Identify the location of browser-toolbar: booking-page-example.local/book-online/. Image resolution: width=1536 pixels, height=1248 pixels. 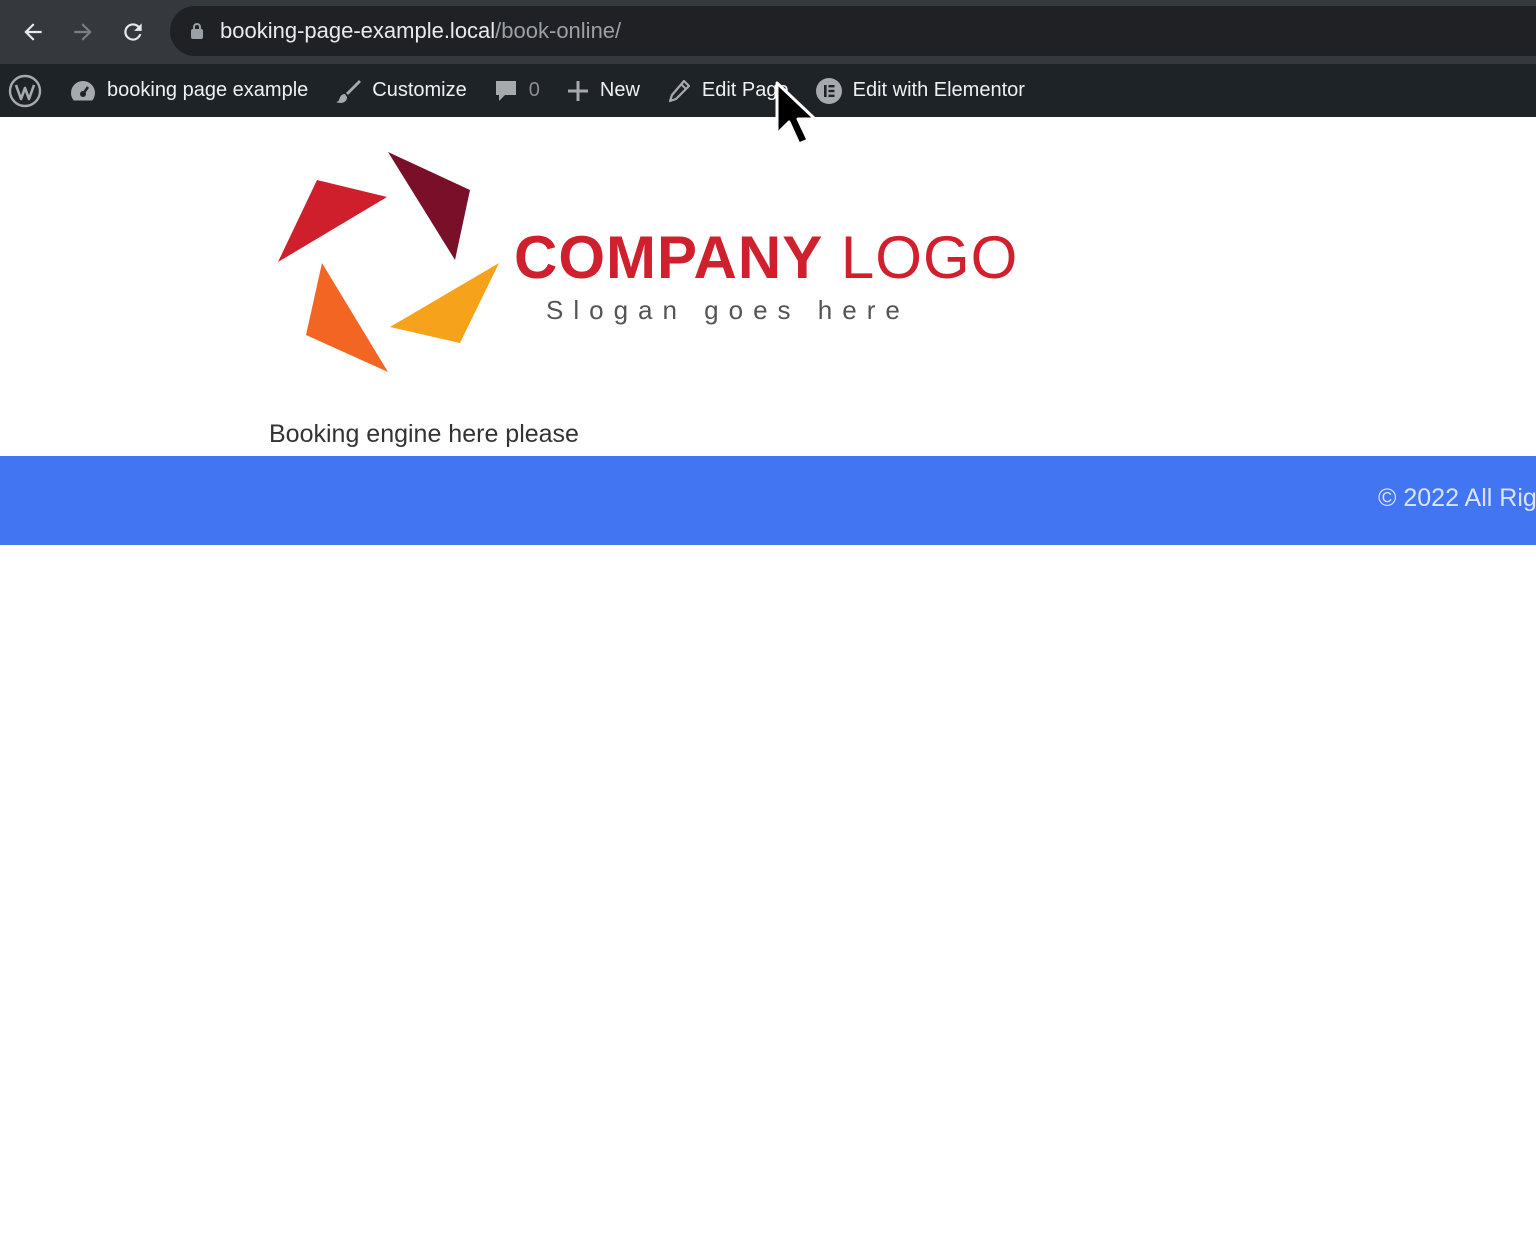
(768, 32).